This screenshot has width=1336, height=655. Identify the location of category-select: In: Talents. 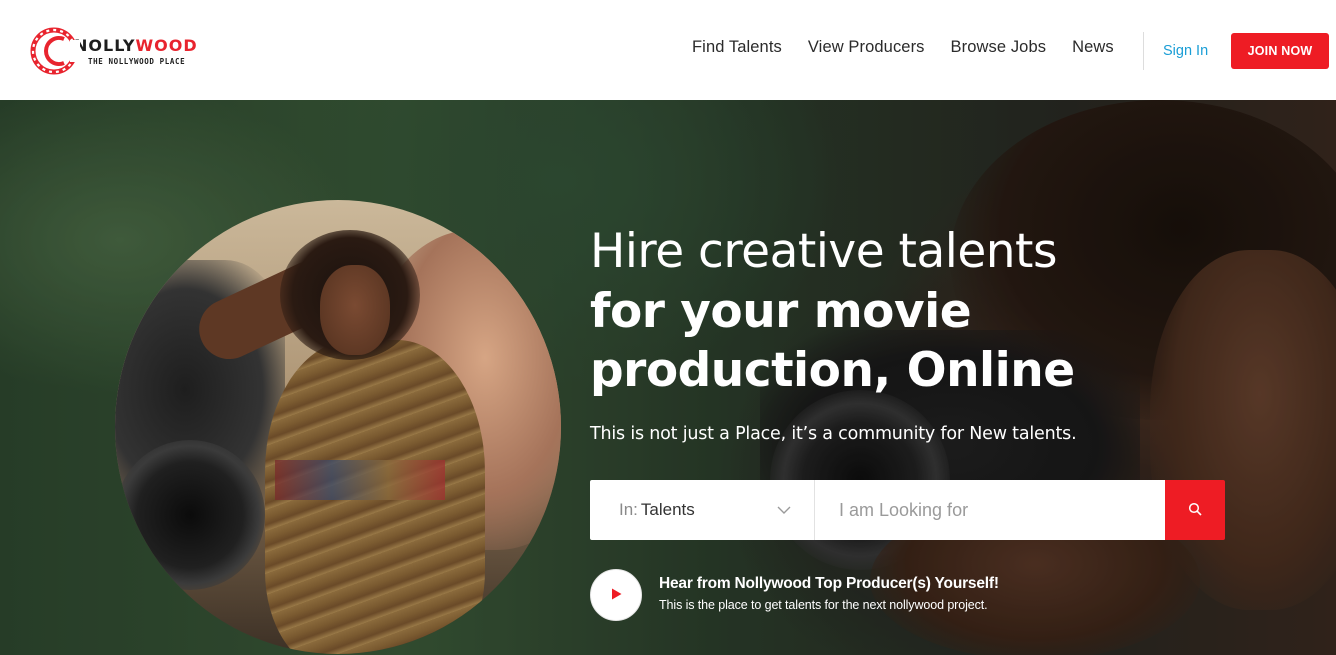
(702, 510).